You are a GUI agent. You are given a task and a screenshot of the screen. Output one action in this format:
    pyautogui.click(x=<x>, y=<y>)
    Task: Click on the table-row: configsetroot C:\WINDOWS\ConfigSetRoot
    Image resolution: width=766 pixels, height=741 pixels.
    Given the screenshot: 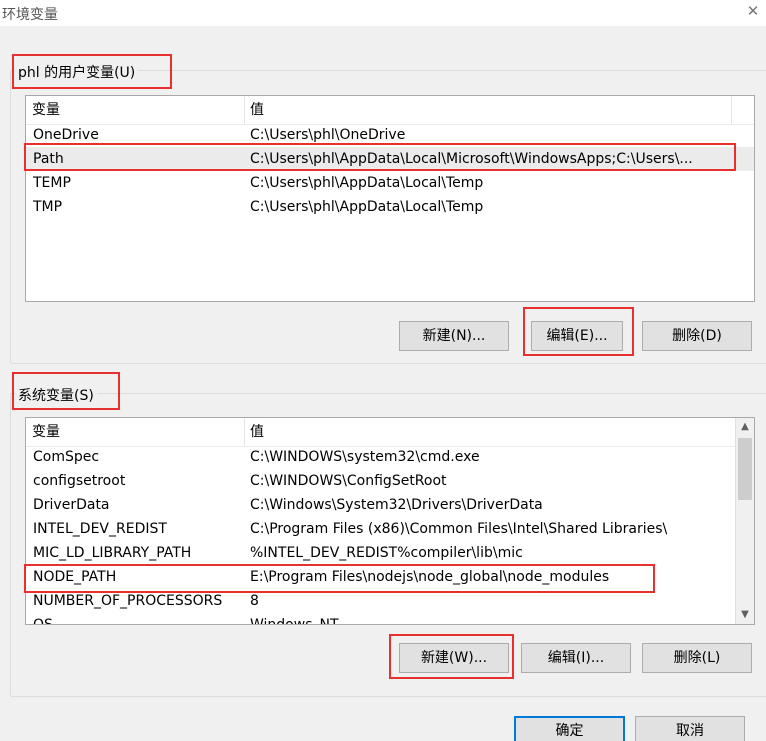 What is the action you would take?
    pyautogui.click(x=380, y=481)
    